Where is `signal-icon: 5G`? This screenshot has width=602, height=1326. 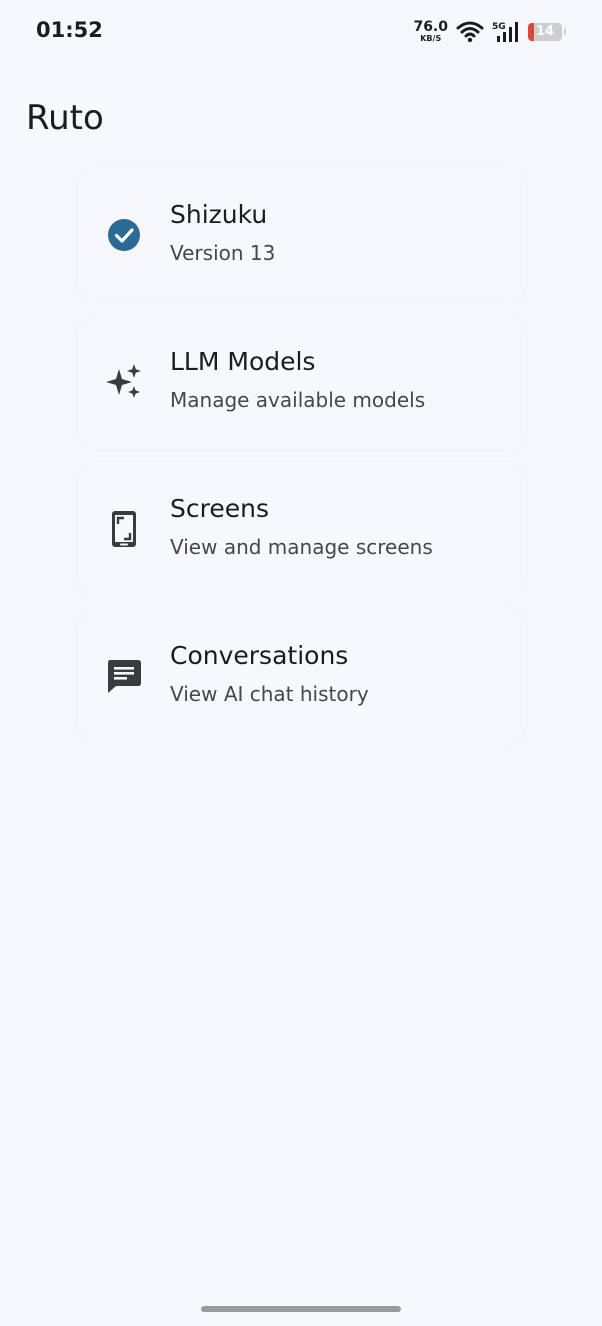
signal-icon: 5G is located at coordinates (506, 32).